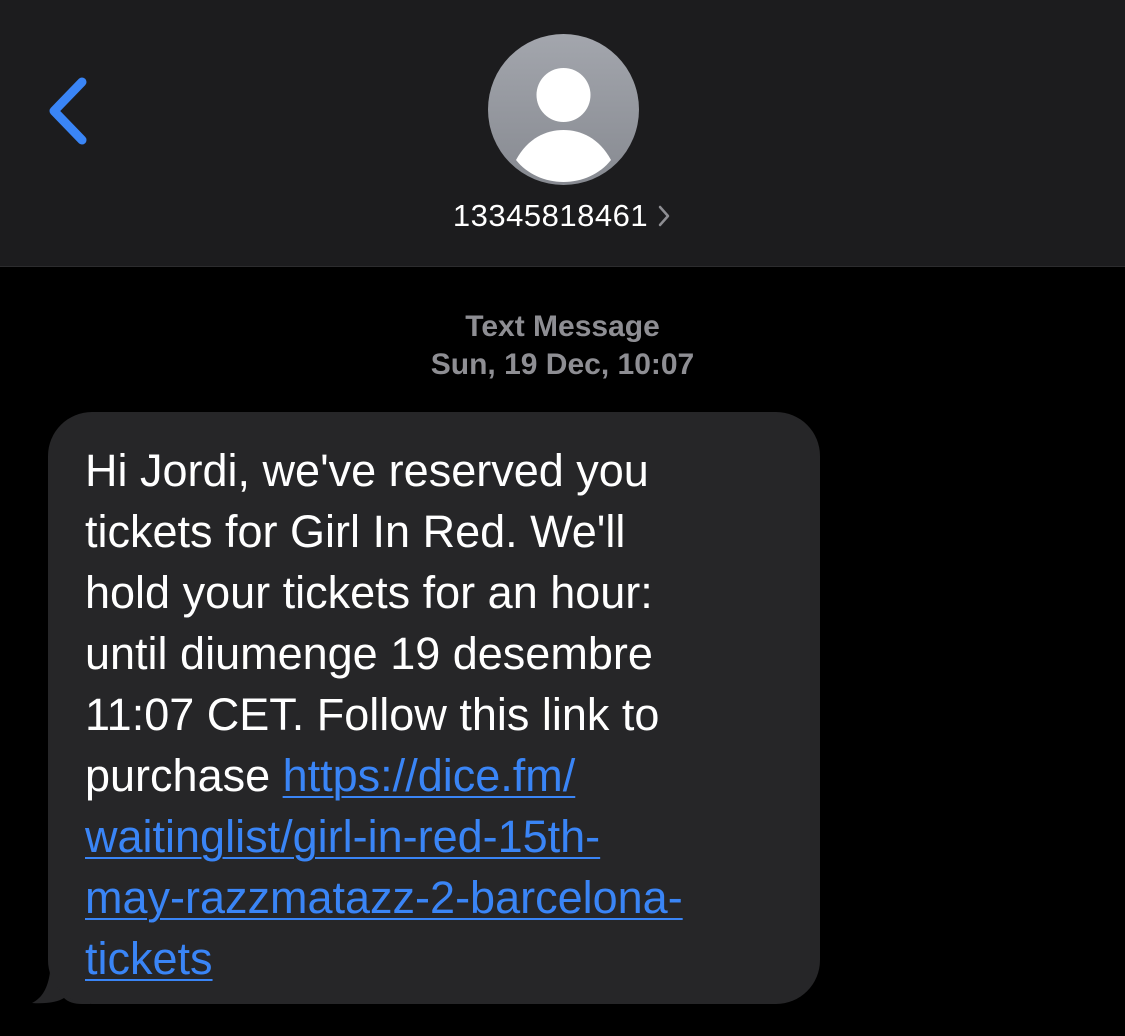  Describe the element at coordinates (369, 592) in the screenshot. I see `message-line: hold your tickets for an hour:` at that location.